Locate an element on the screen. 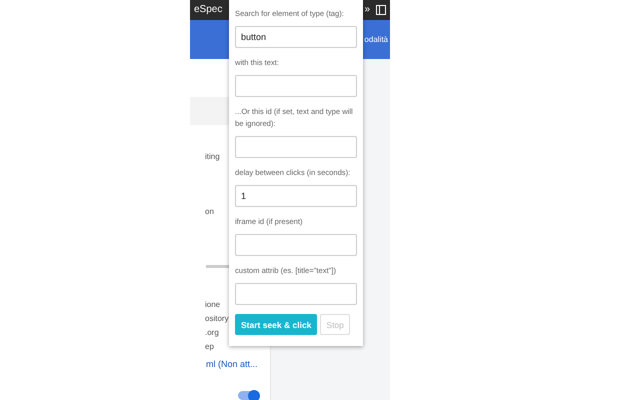 This screenshot has height=400, width=640. toggle-switch is located at coordinates (248, 395).